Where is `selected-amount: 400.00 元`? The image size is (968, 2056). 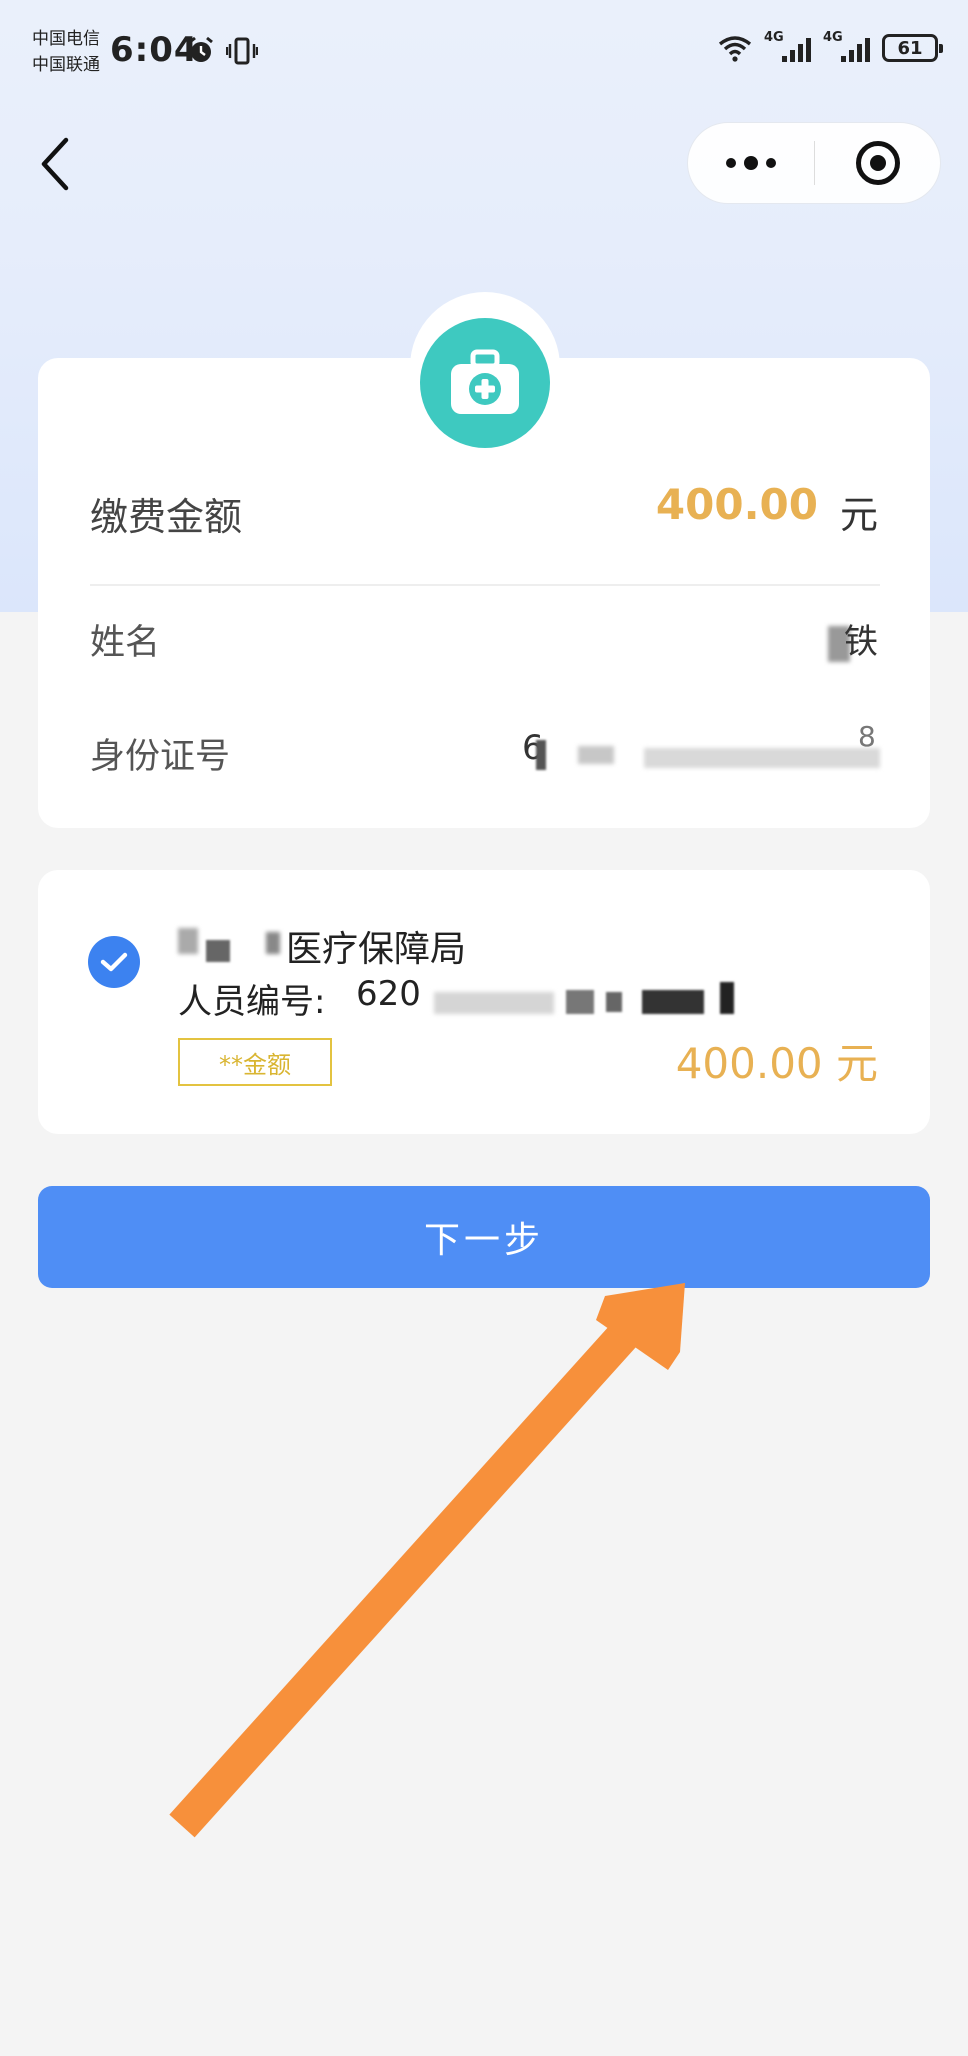
selected-amount: 400.00 元 is located at coordinates (776, 1063).